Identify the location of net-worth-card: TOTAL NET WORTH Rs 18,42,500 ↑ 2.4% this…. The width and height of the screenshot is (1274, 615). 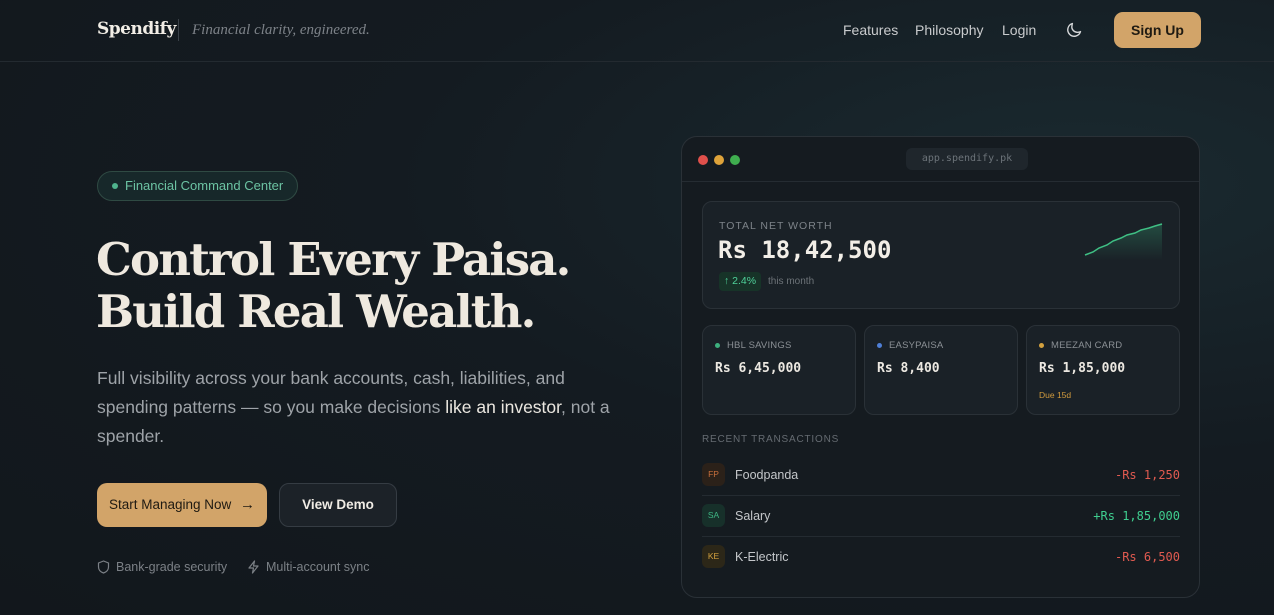
(941, 255).